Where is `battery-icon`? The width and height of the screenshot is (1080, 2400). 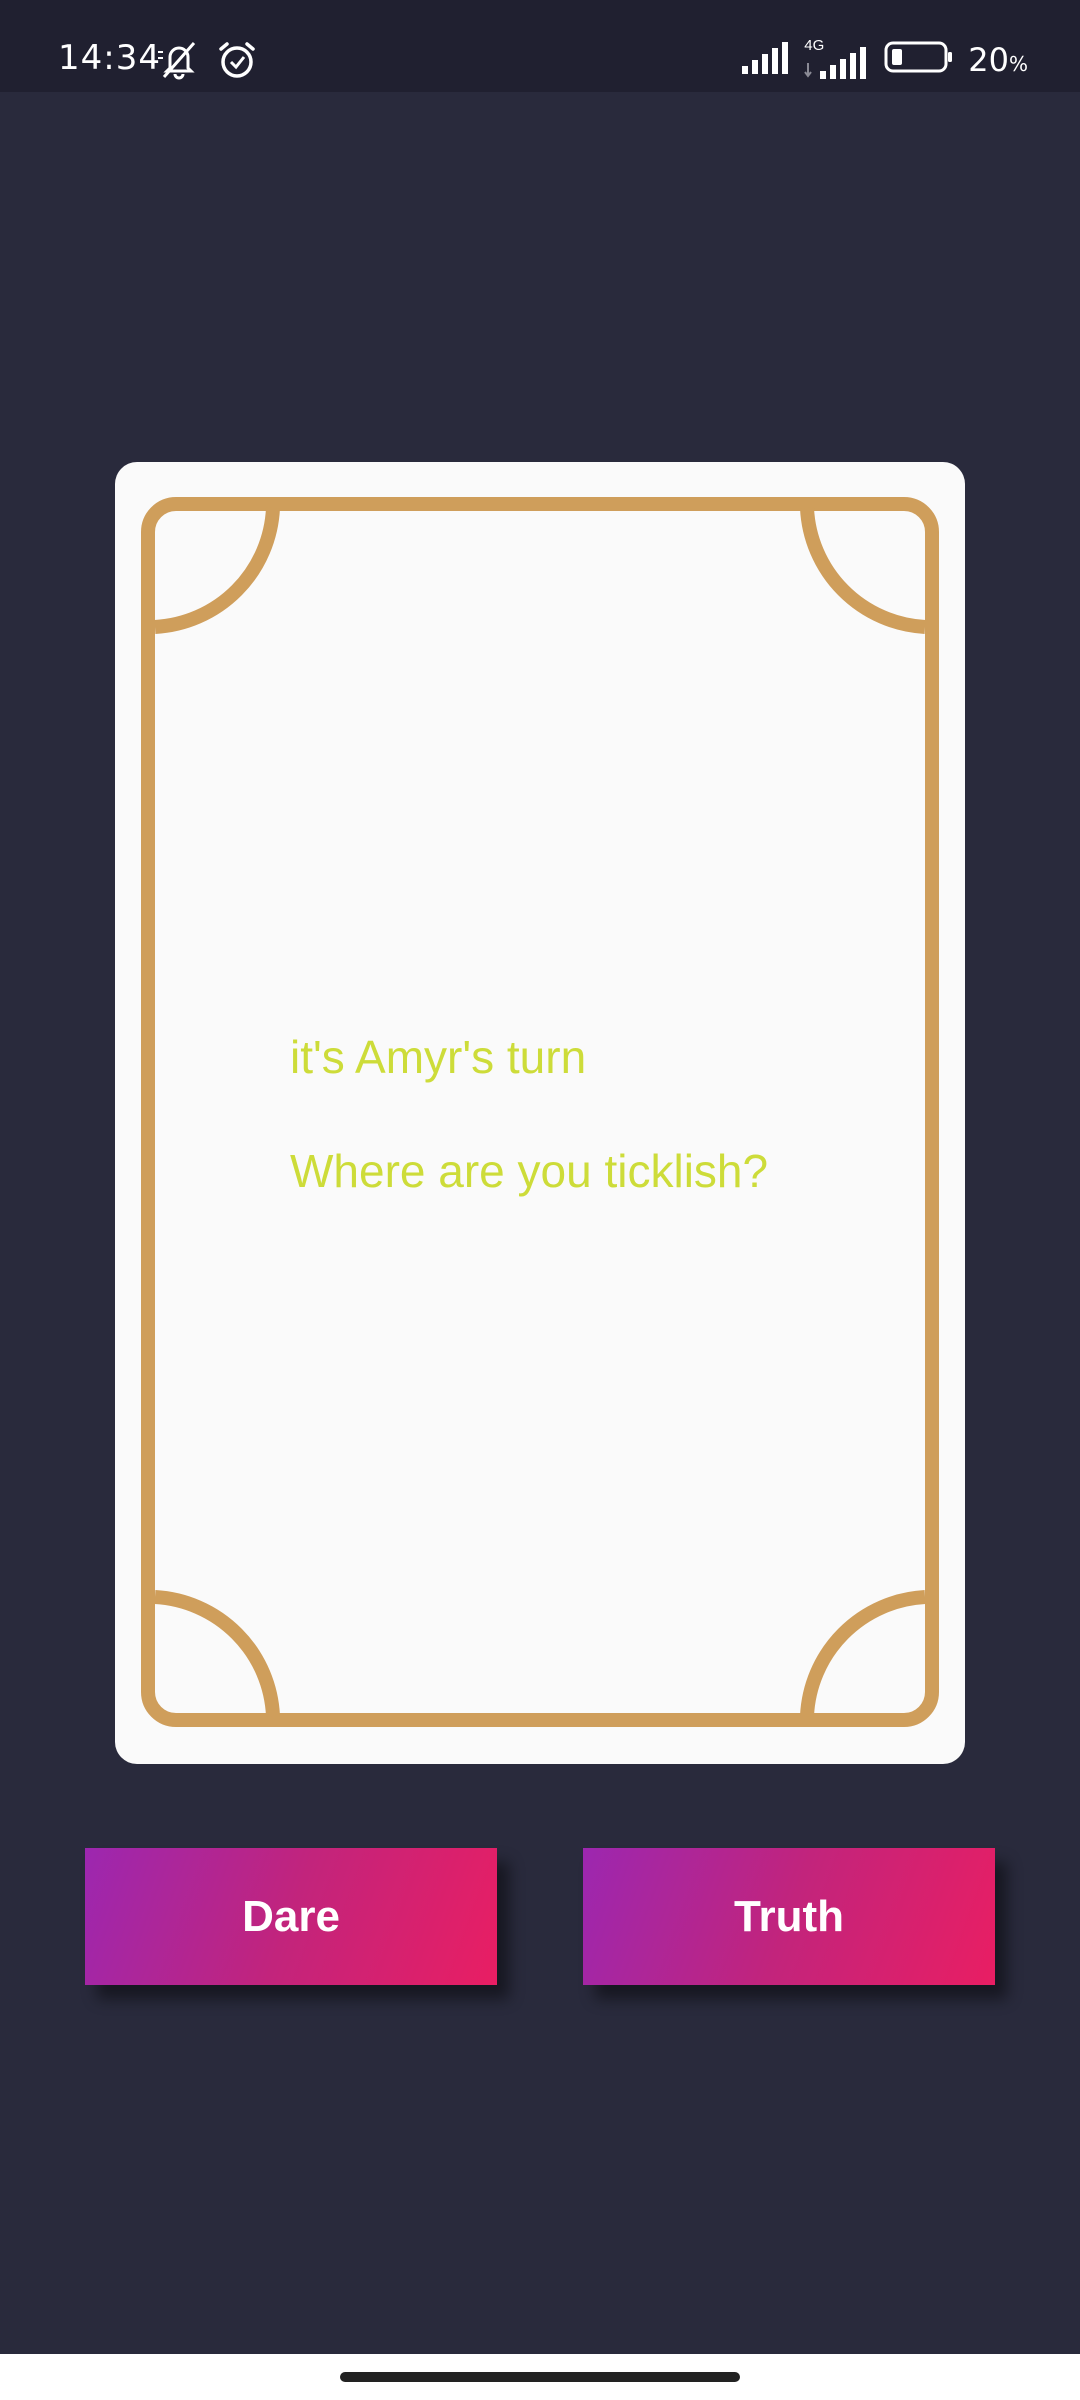 battery-icon is located at coordinates (919, 59).